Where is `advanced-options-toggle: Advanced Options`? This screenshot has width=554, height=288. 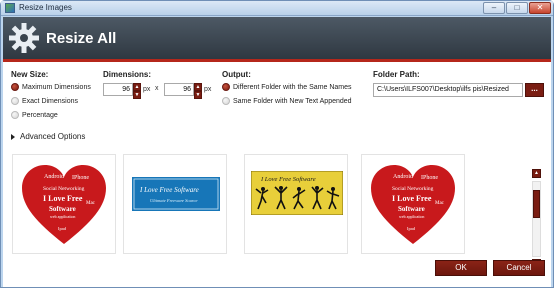 advanced-options-toggle: Advanced Options is located at coordinates (48, 136).